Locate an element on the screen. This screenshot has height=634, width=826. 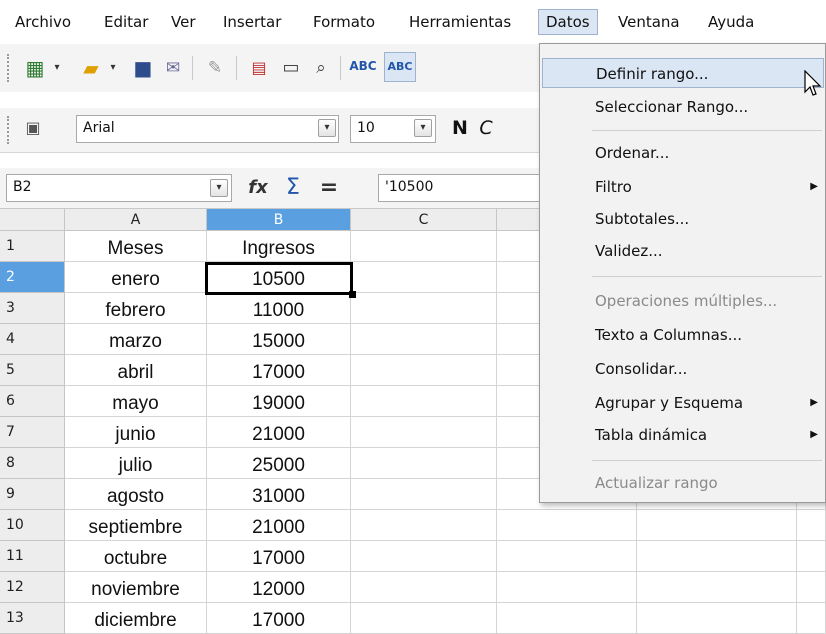
cell: 15000 is located at coordinates (279, 339).